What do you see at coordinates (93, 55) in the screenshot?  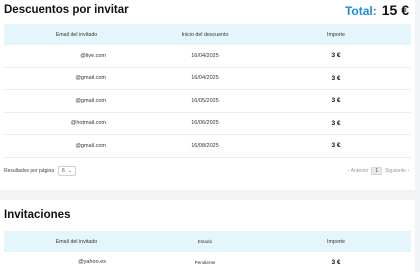 I see `row-email: @live.com` at bounding box center [93, 55].